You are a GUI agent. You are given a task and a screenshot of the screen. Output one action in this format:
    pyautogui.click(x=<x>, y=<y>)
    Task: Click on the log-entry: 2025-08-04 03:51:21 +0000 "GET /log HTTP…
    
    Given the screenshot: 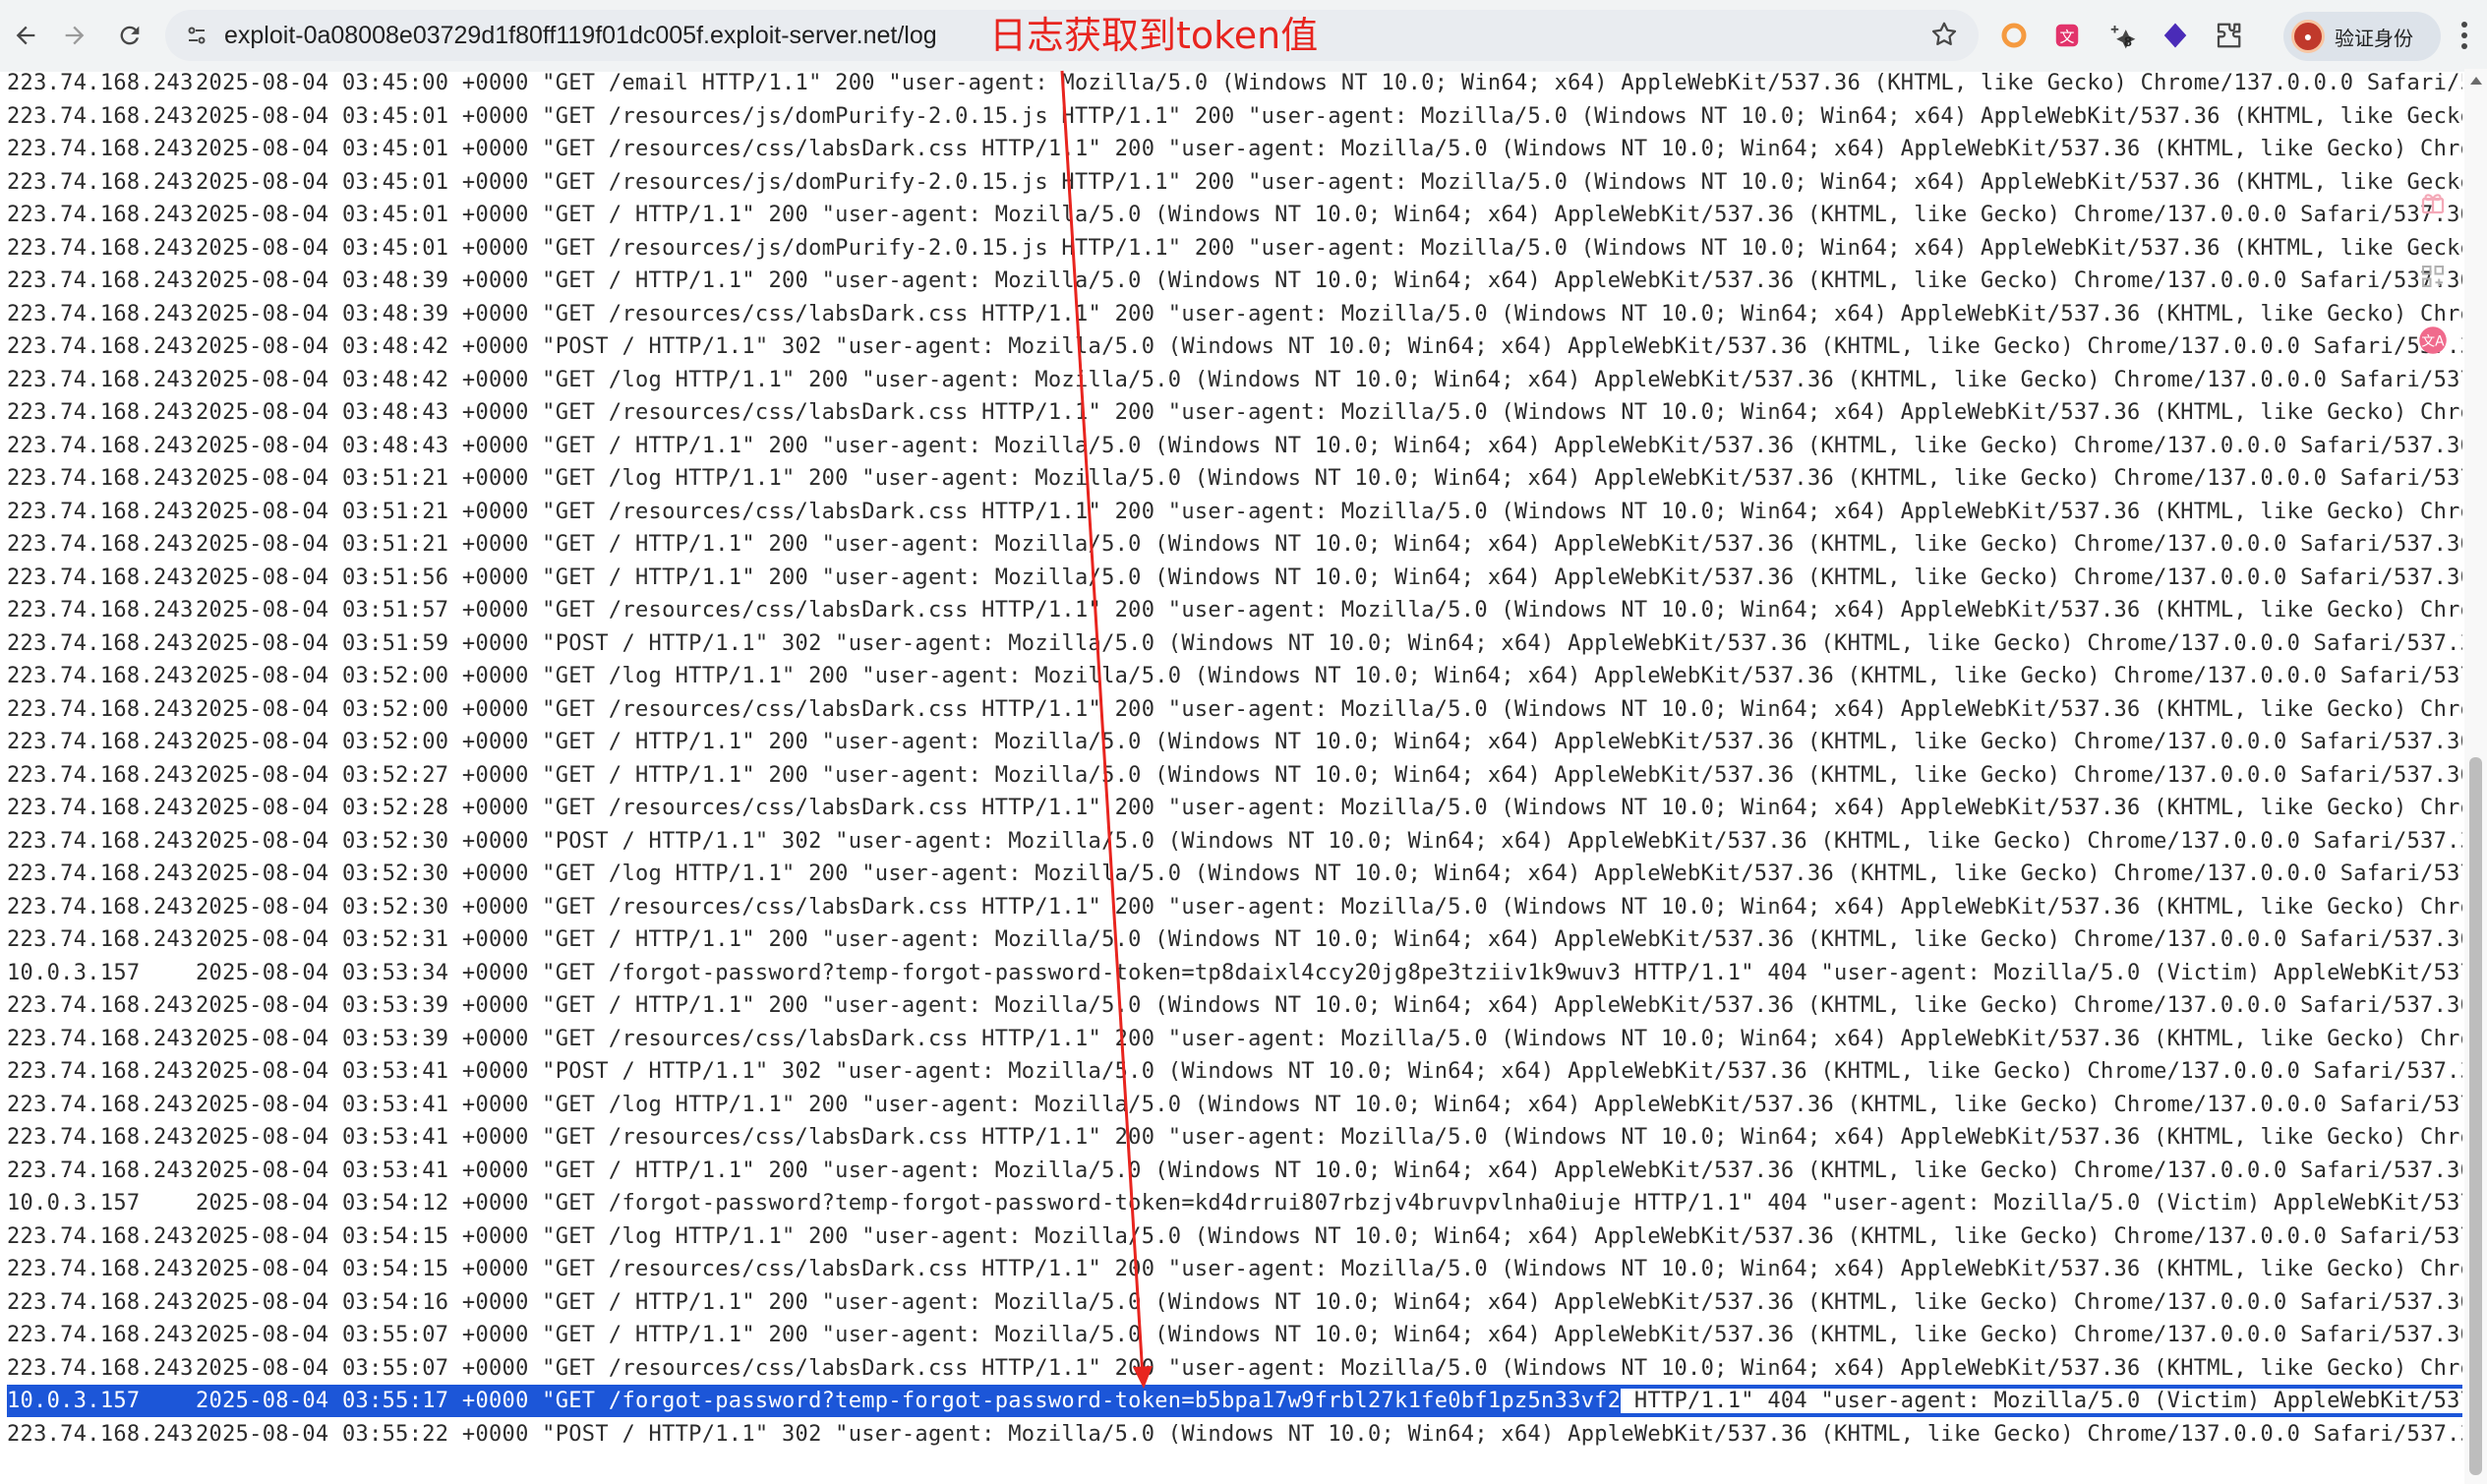 What is the action you would take?
    pyautogui.click(x=1329, y=479)
    